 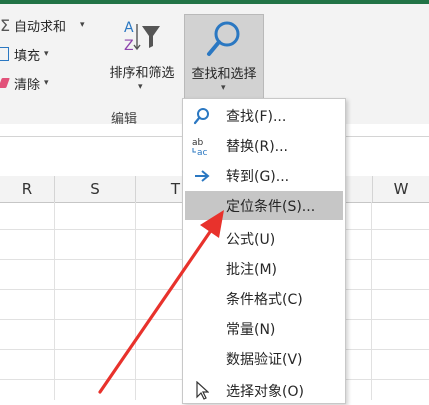 What do you see at coordinates (142, 73) in the screenshot?
I see `sort-filter-label: 排序和筛选` at bounding box center [142, 73].